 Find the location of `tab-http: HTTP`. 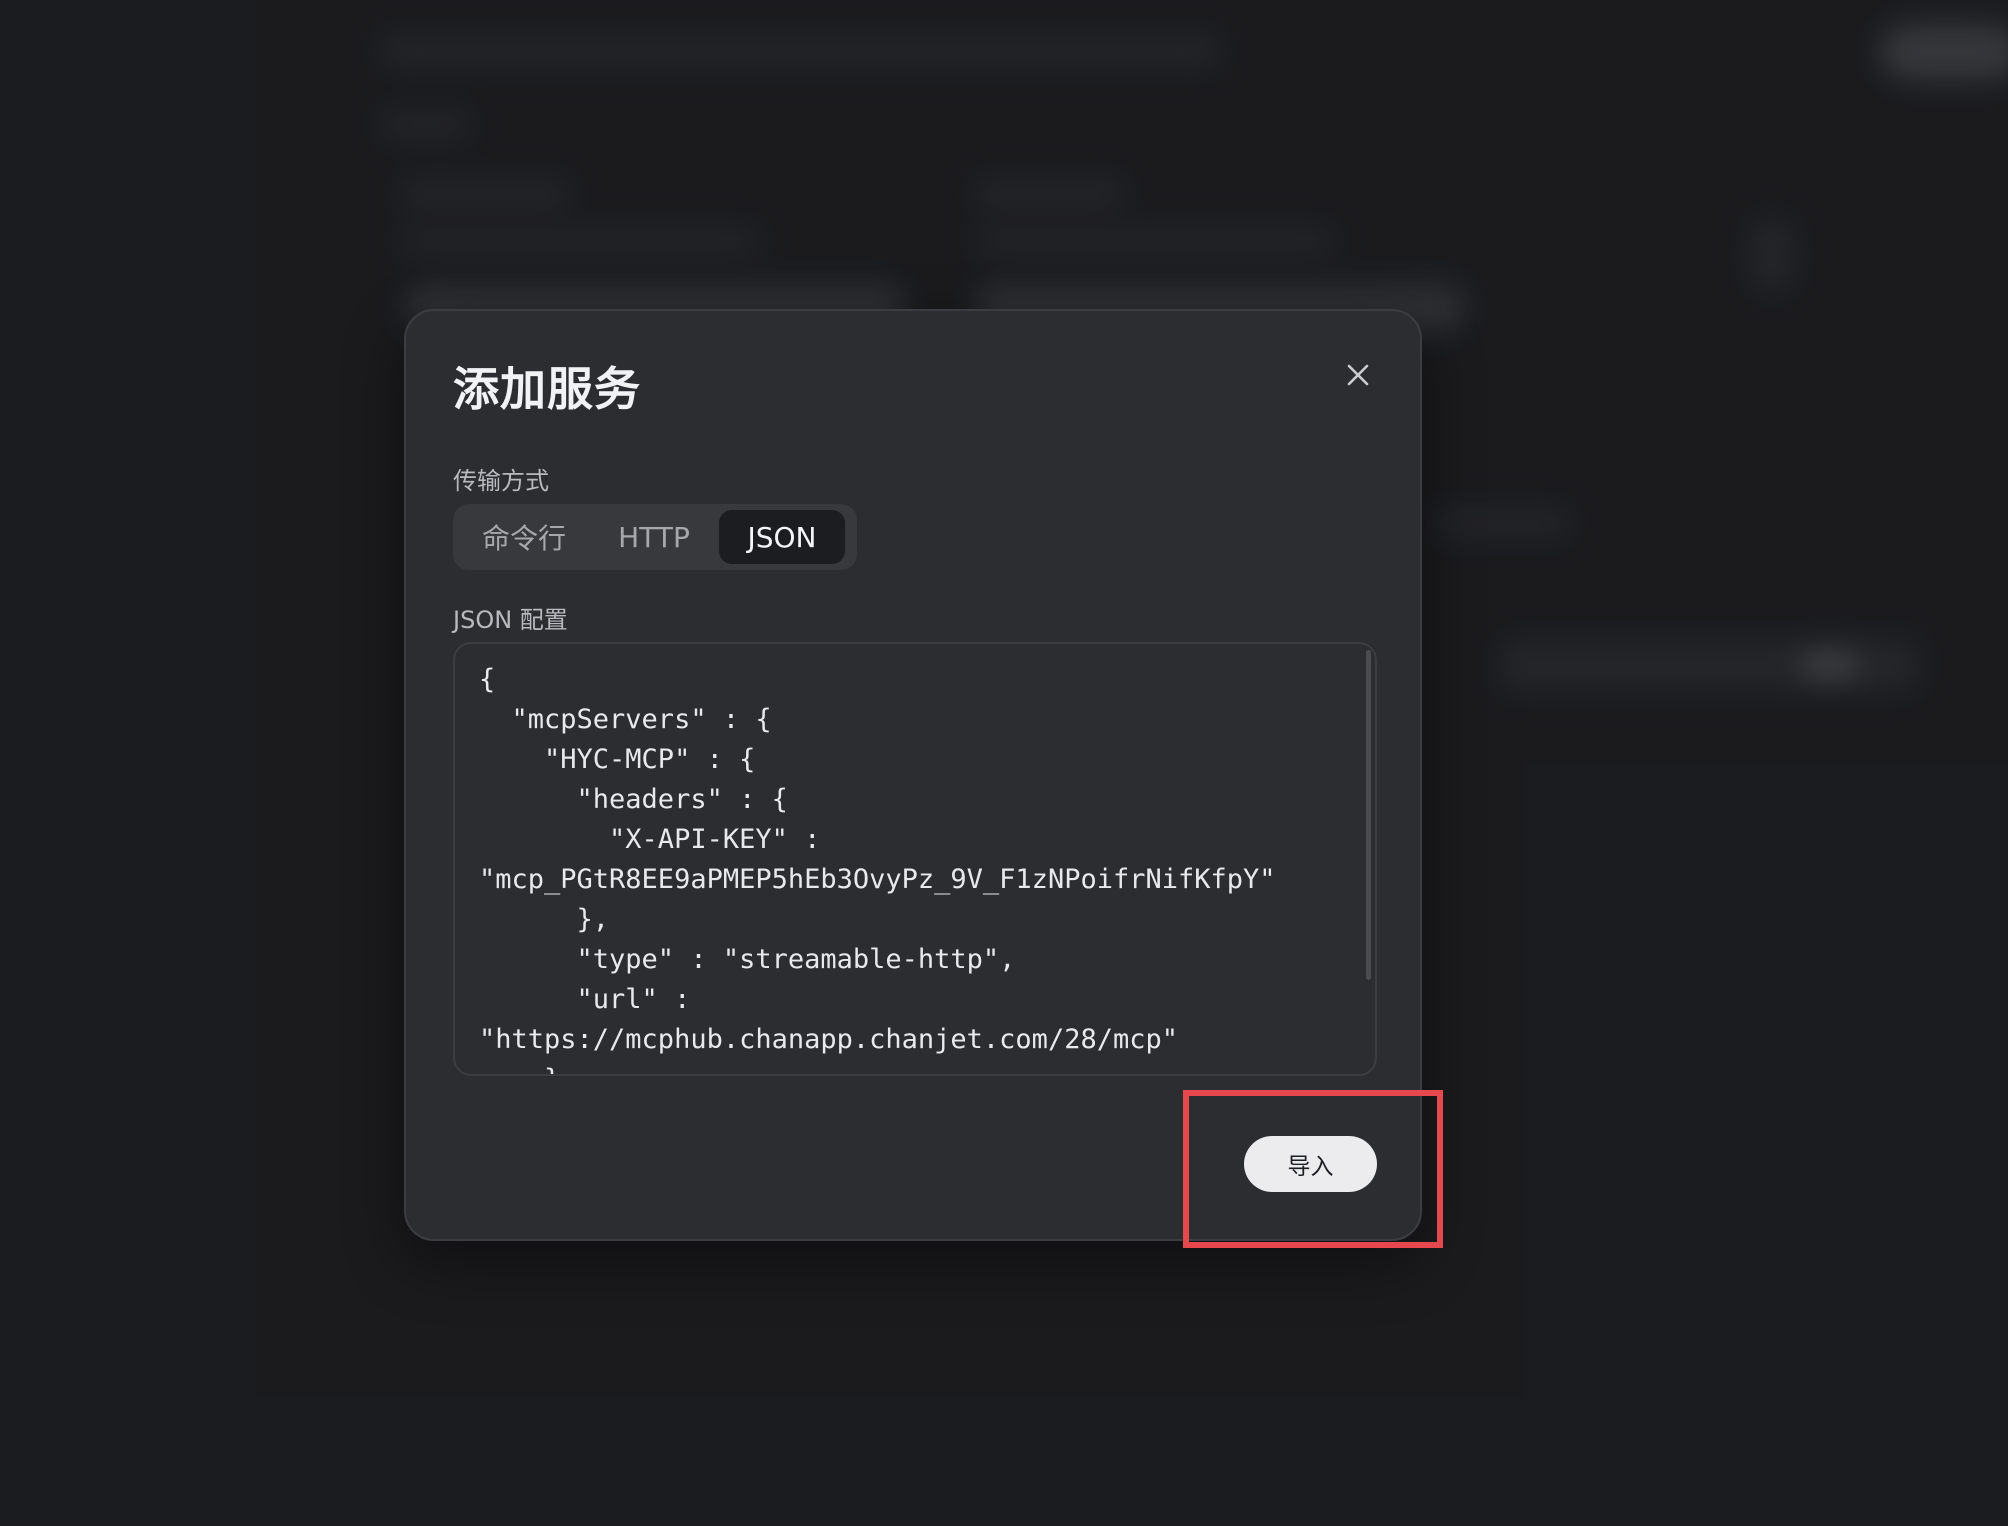

tab-http: HTTP is located at coordinates (654, 537).